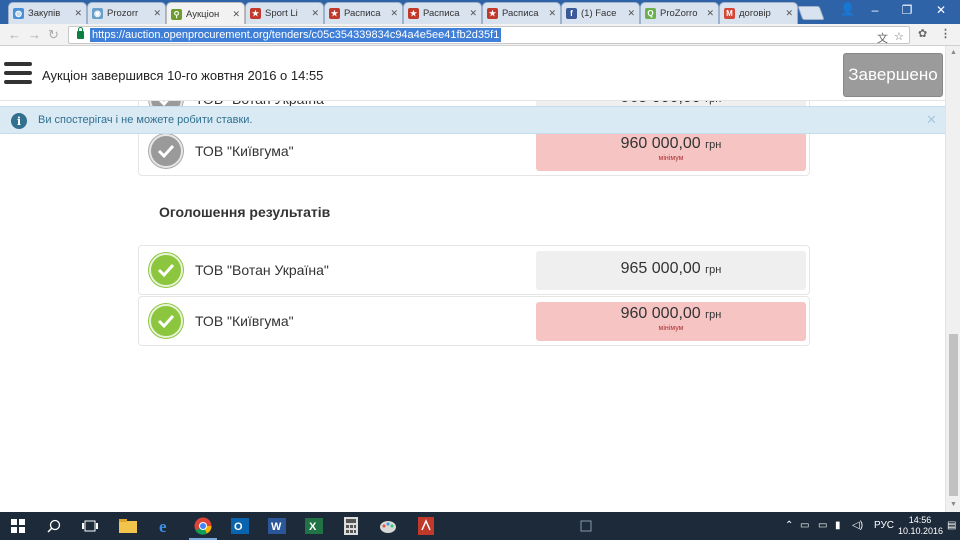  What do you see at coordinates (951, 525) in the screenshot?
I see `notifications-icon: ▤` at bounding box center [951, 525].